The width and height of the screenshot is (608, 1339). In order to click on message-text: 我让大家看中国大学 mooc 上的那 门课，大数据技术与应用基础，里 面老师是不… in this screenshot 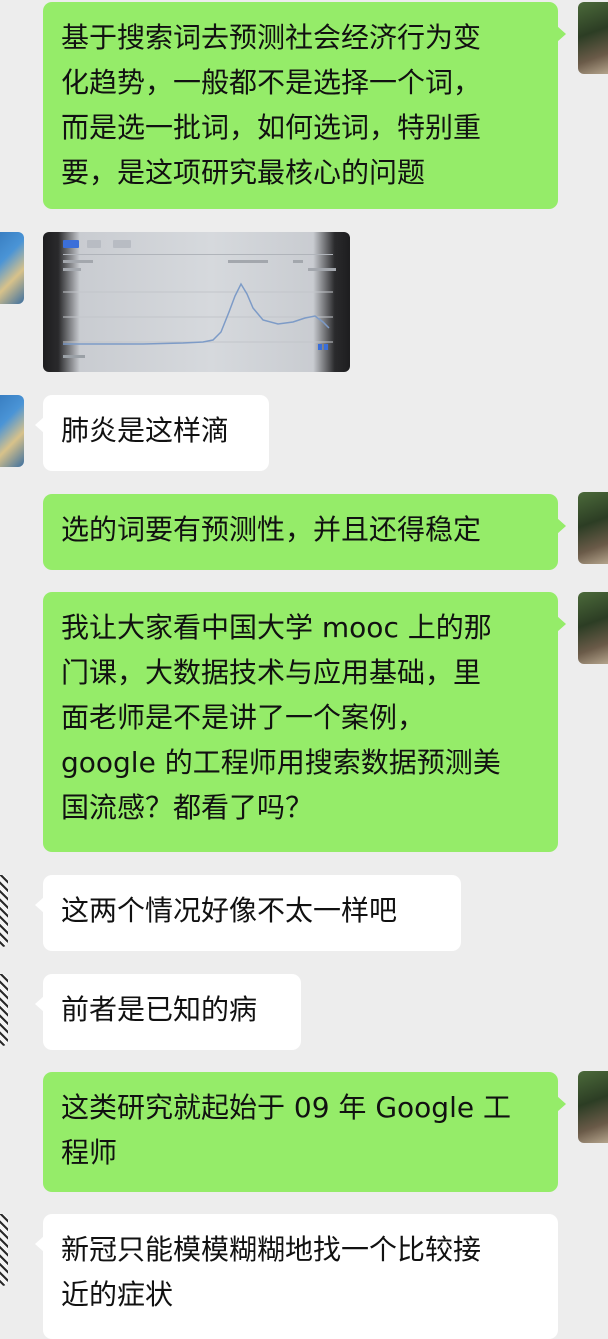, I will do `click(281, 717)`.